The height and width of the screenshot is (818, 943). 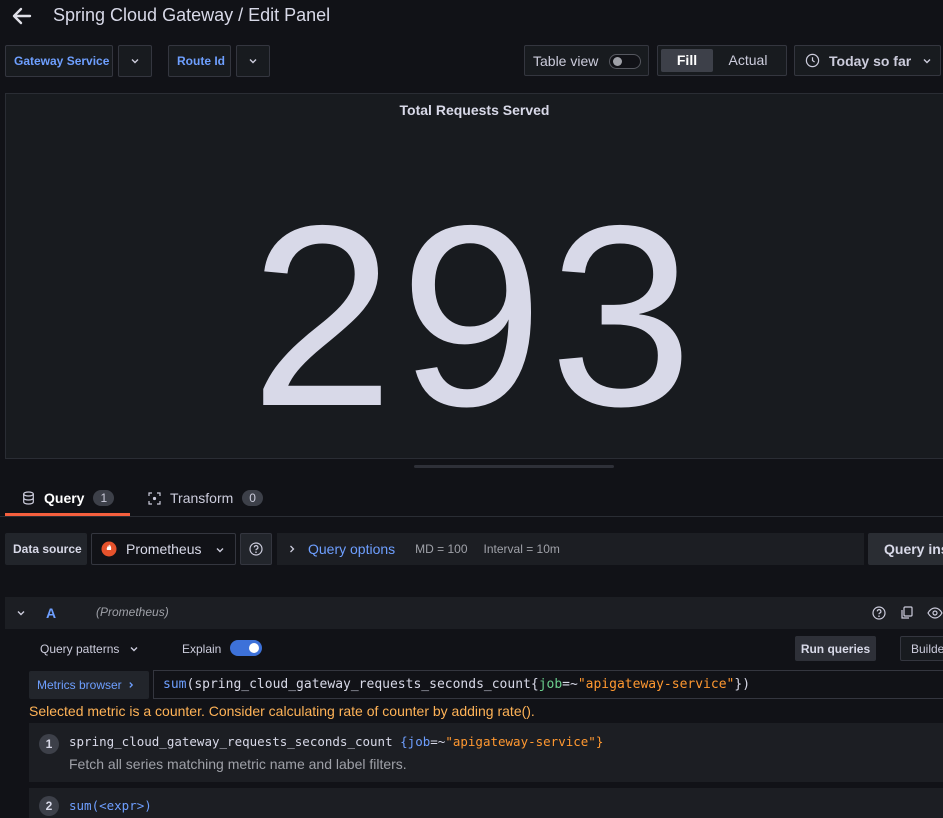 What do you see at coordinates (927, 648) in the screenshot?
I see `builder-mode-label: Builde` at bounding box center [927, 648].